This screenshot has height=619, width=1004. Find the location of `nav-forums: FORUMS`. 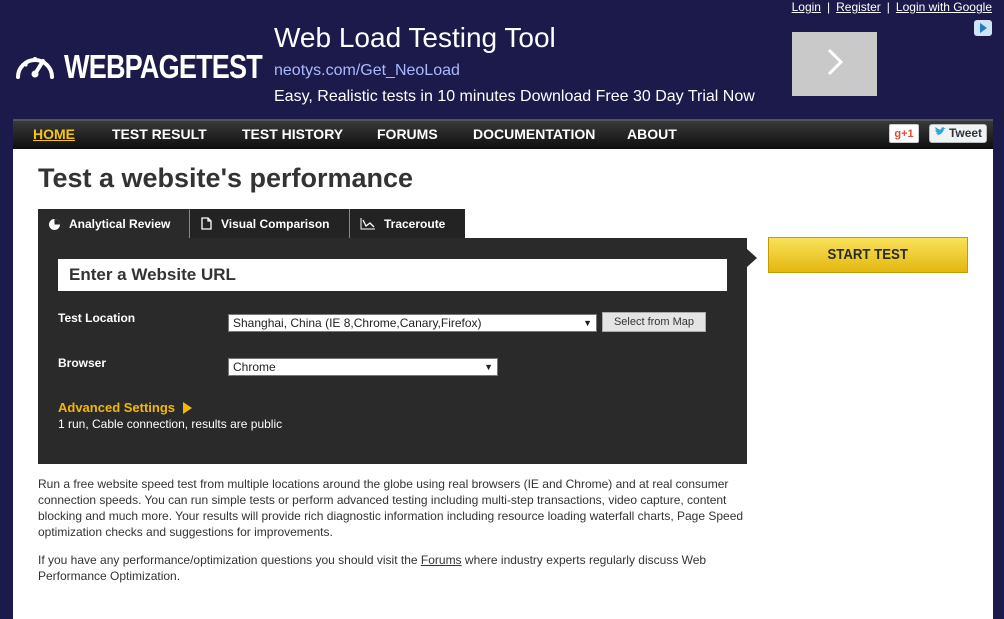

nav-forums: FORUMS is located at coordinates (407, 134).